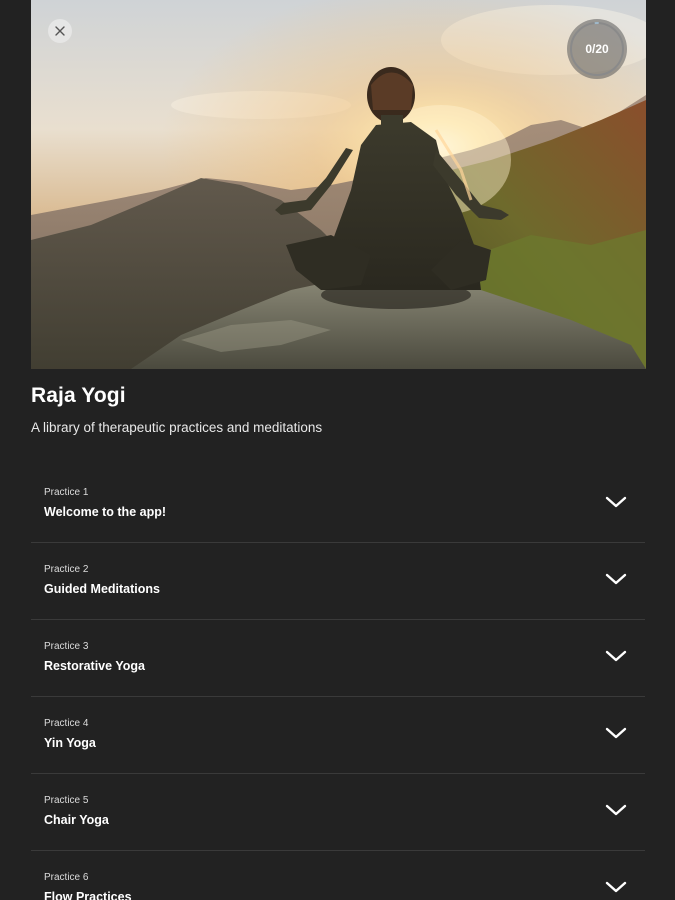 This screenshot has width=675, height=900. I want to click on practice-item-3: Practice 3 Restorative Yoga, so click(338, 658).